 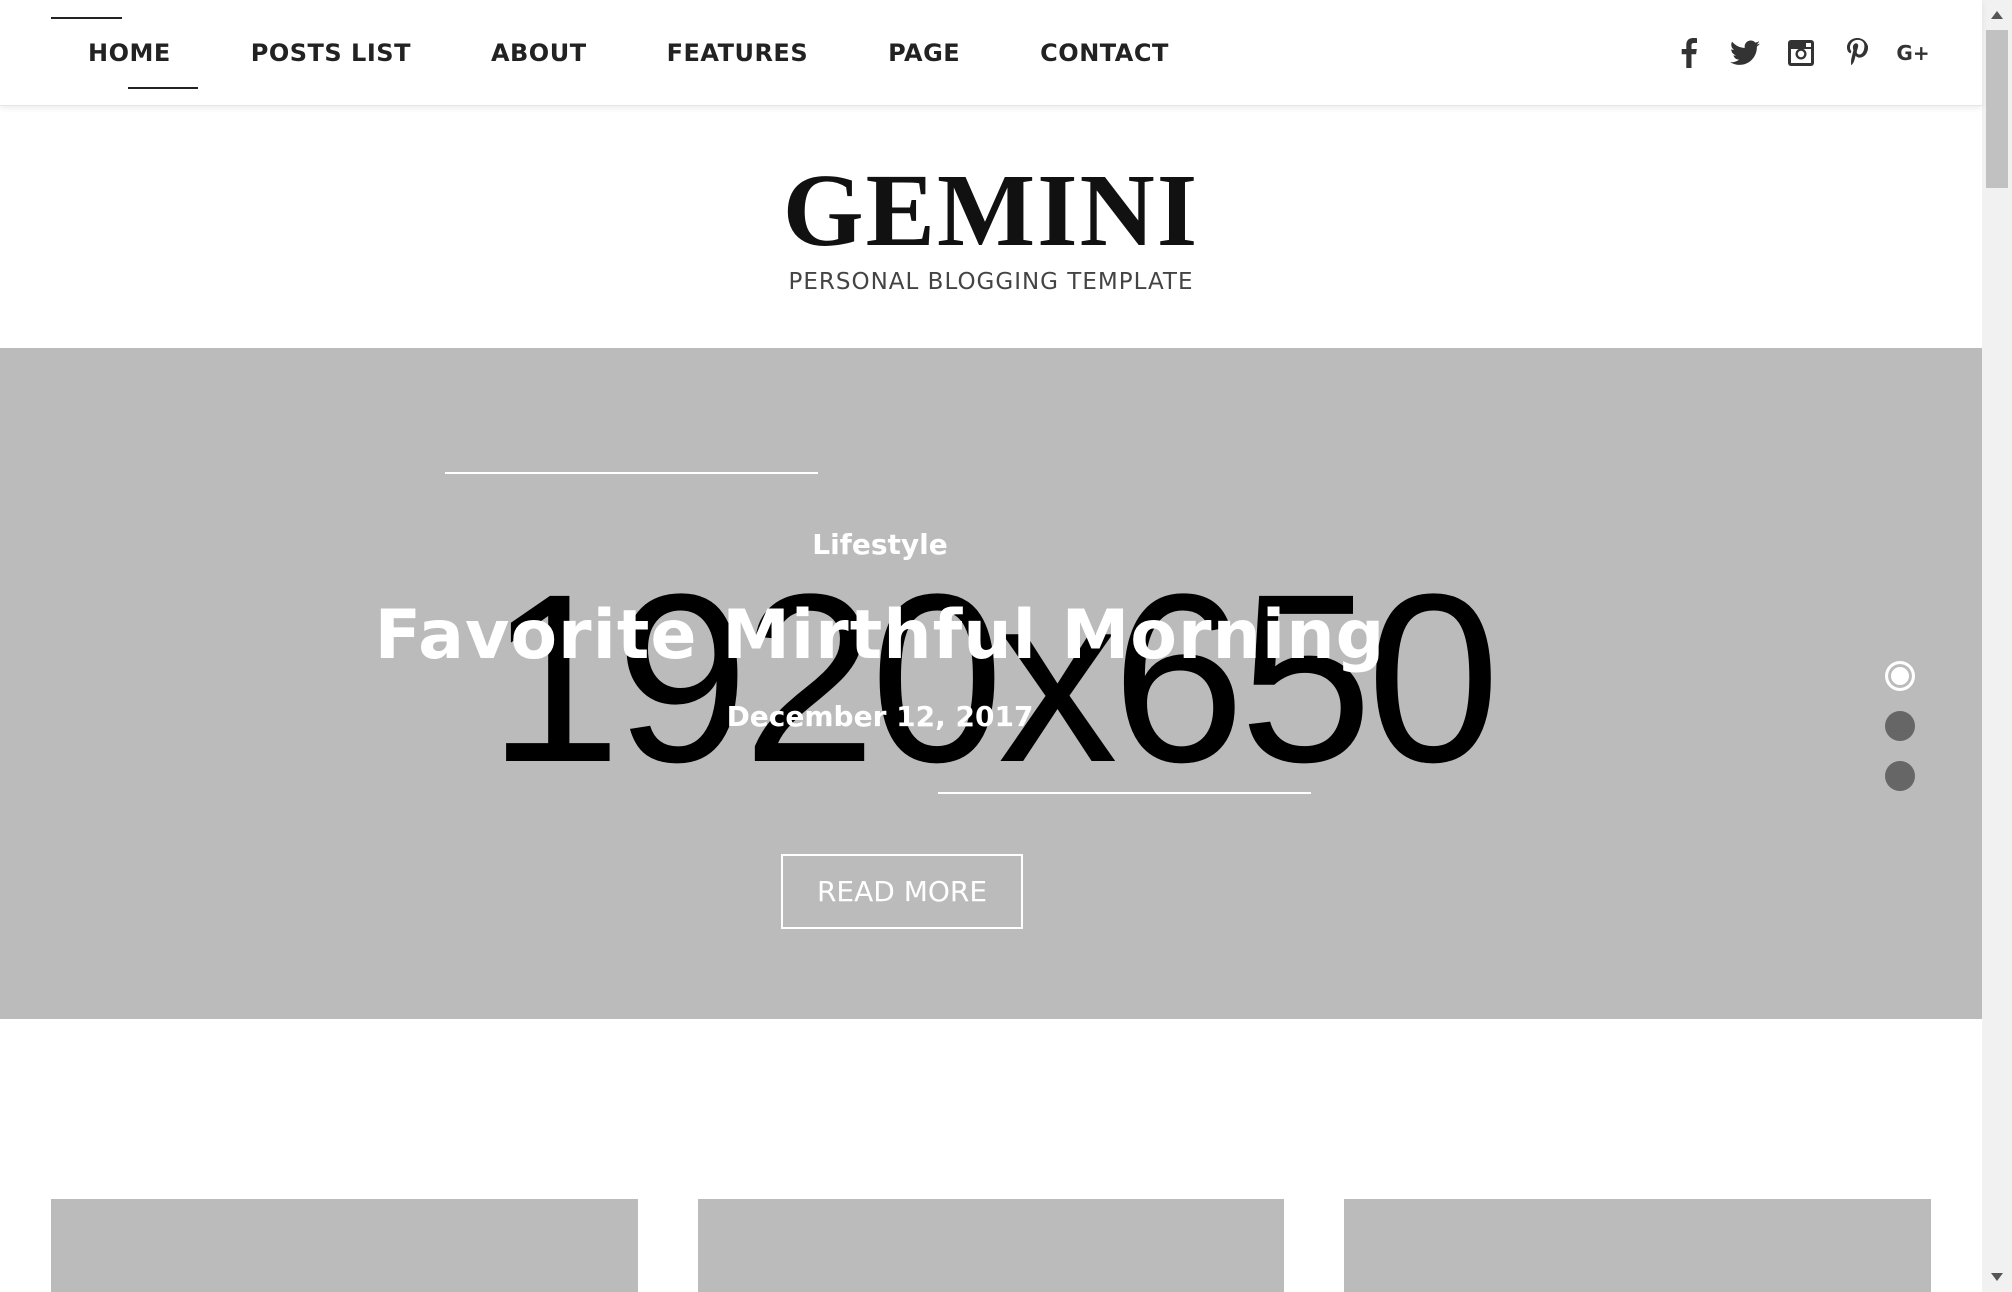 I want to click on nav-item-label: POSTS LIST, so click(x=330, y=53).